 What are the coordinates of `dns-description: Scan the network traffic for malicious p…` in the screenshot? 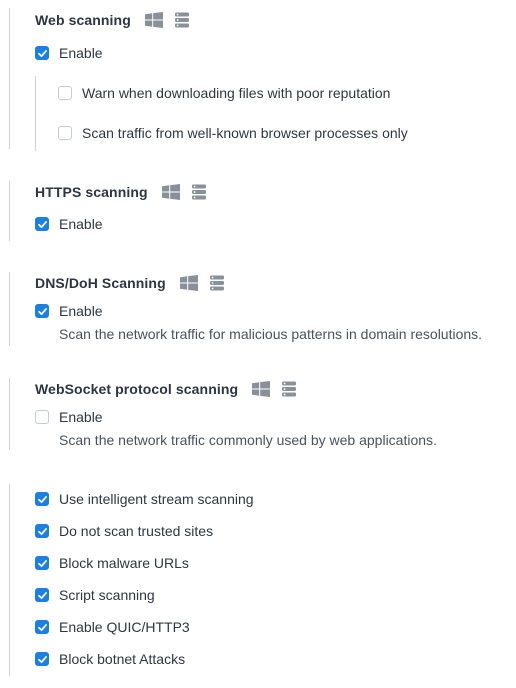 It's located at (271, 334).